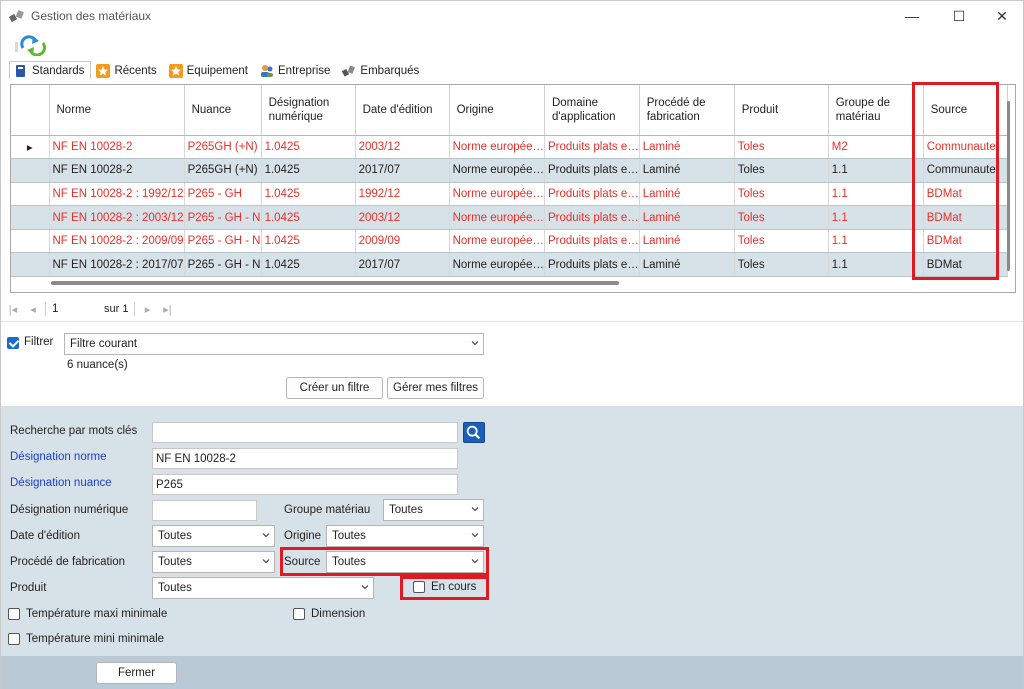 Image resolution: width=1024 pixels, height=689 pixels. I want to click on first-page-button: |◂, so click(13, 309).